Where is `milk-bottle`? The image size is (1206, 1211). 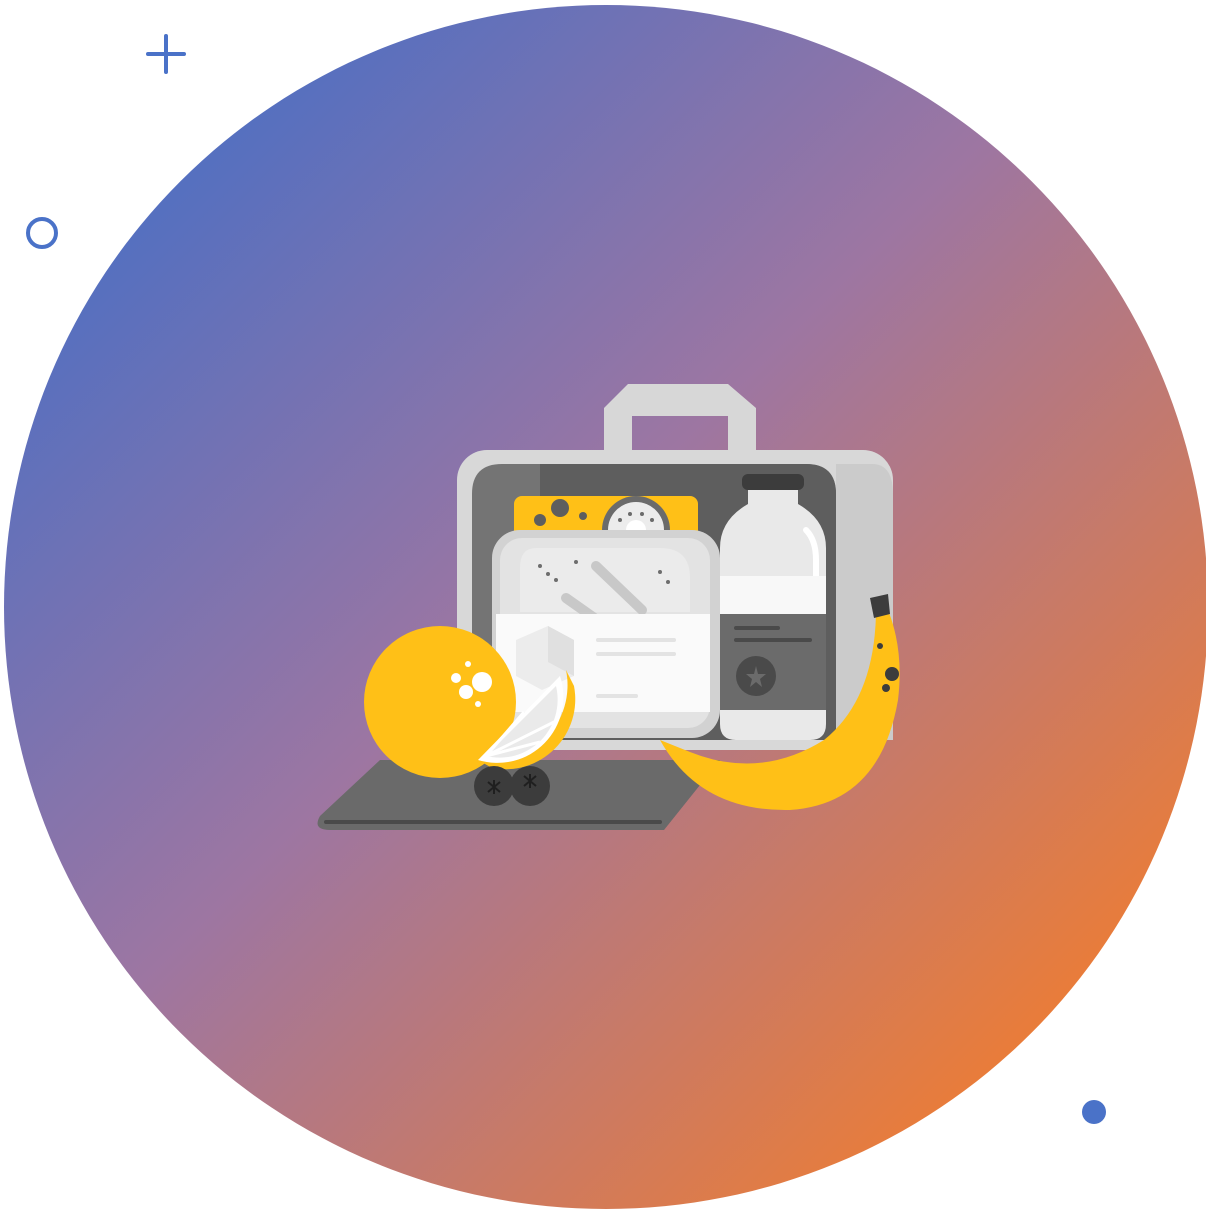
milk-bottle is located at coordinates (773, 607).